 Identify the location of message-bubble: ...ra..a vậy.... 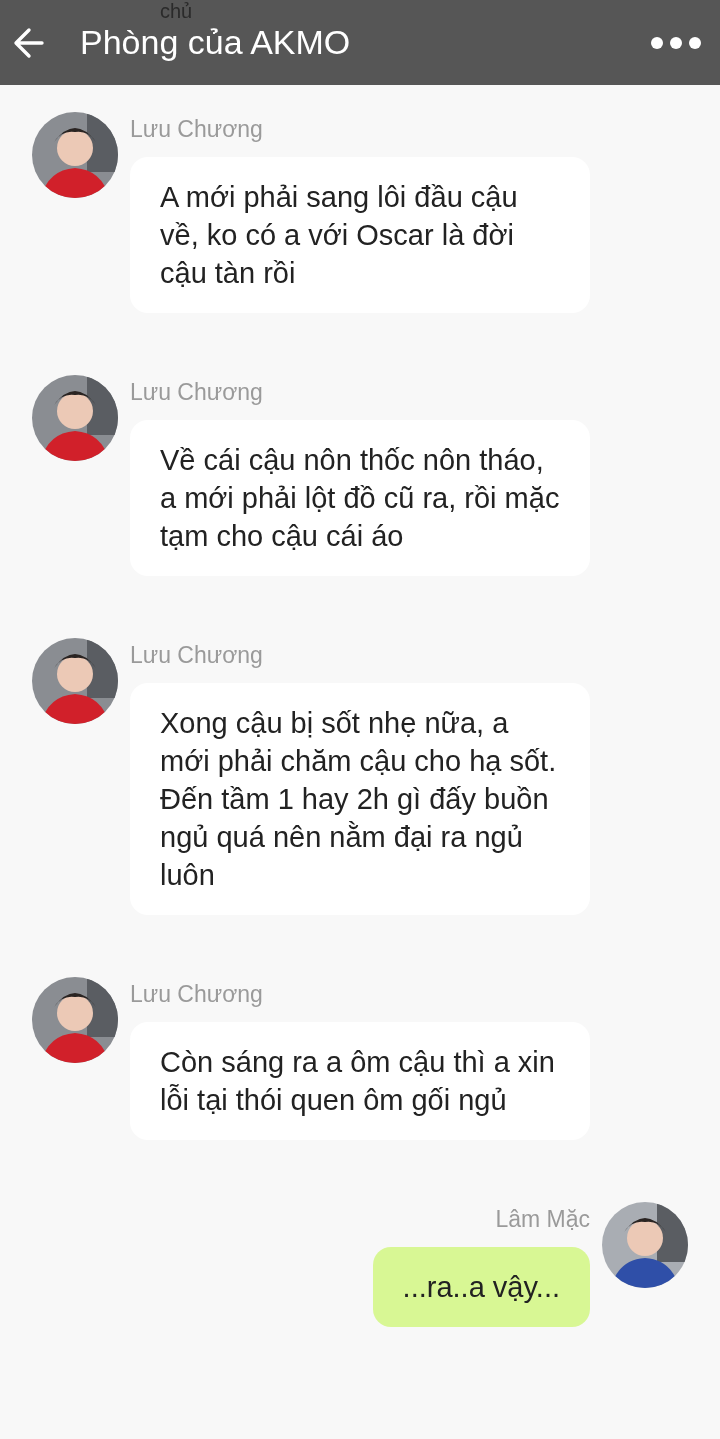
(481, 1287).